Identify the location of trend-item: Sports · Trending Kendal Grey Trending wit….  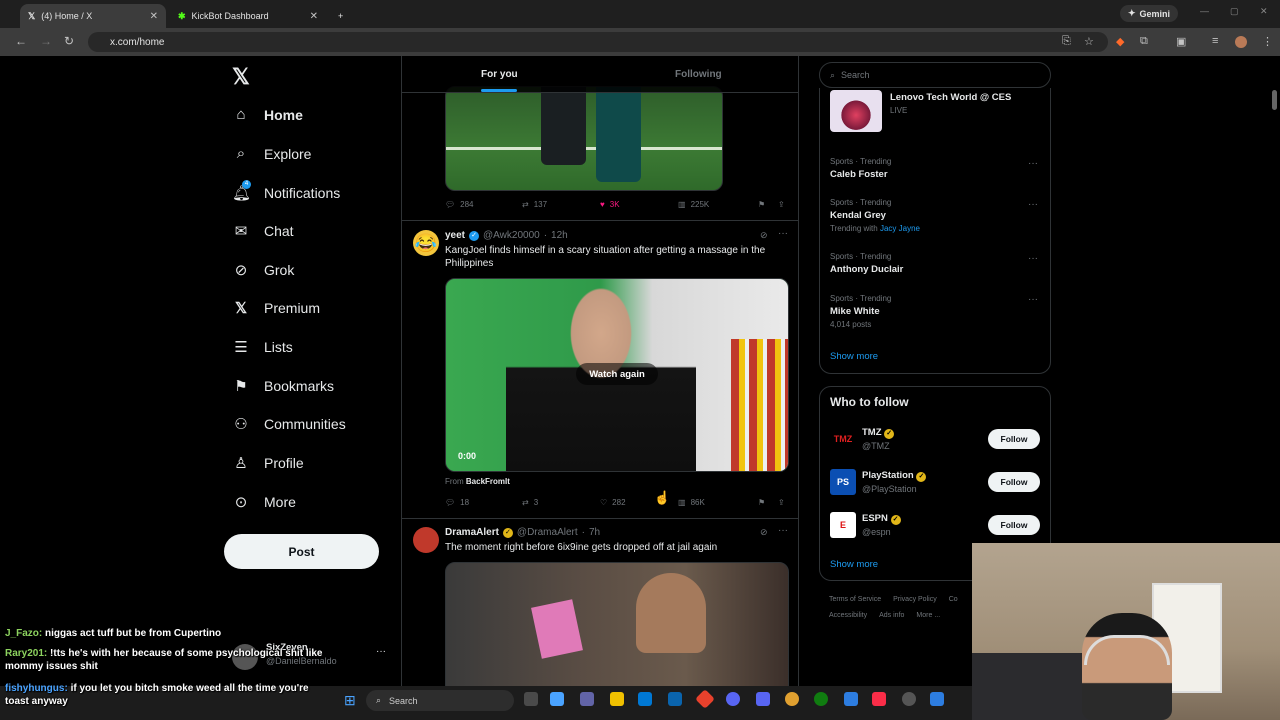
(875, 215).